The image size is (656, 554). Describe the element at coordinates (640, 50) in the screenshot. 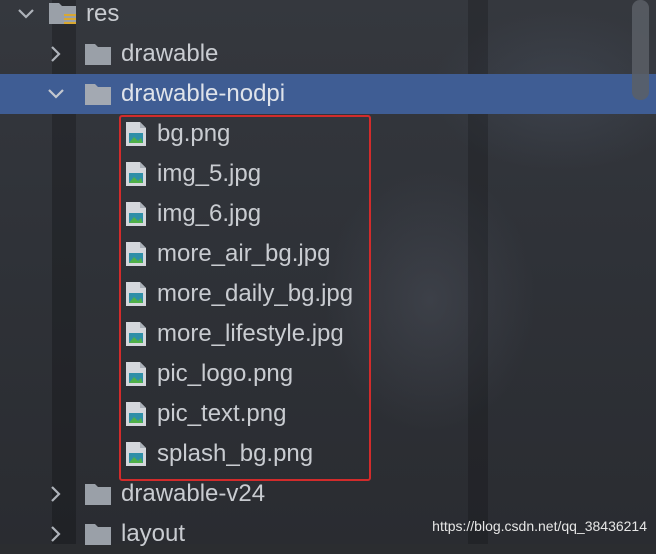

I see `vertical-scrollbar` at that location.